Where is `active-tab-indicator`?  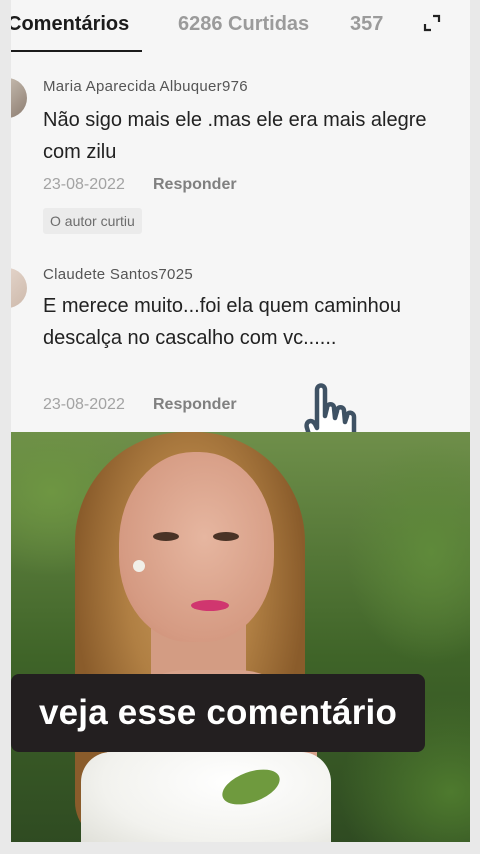 active-tab-indicator is located at coordinates (76, 51).